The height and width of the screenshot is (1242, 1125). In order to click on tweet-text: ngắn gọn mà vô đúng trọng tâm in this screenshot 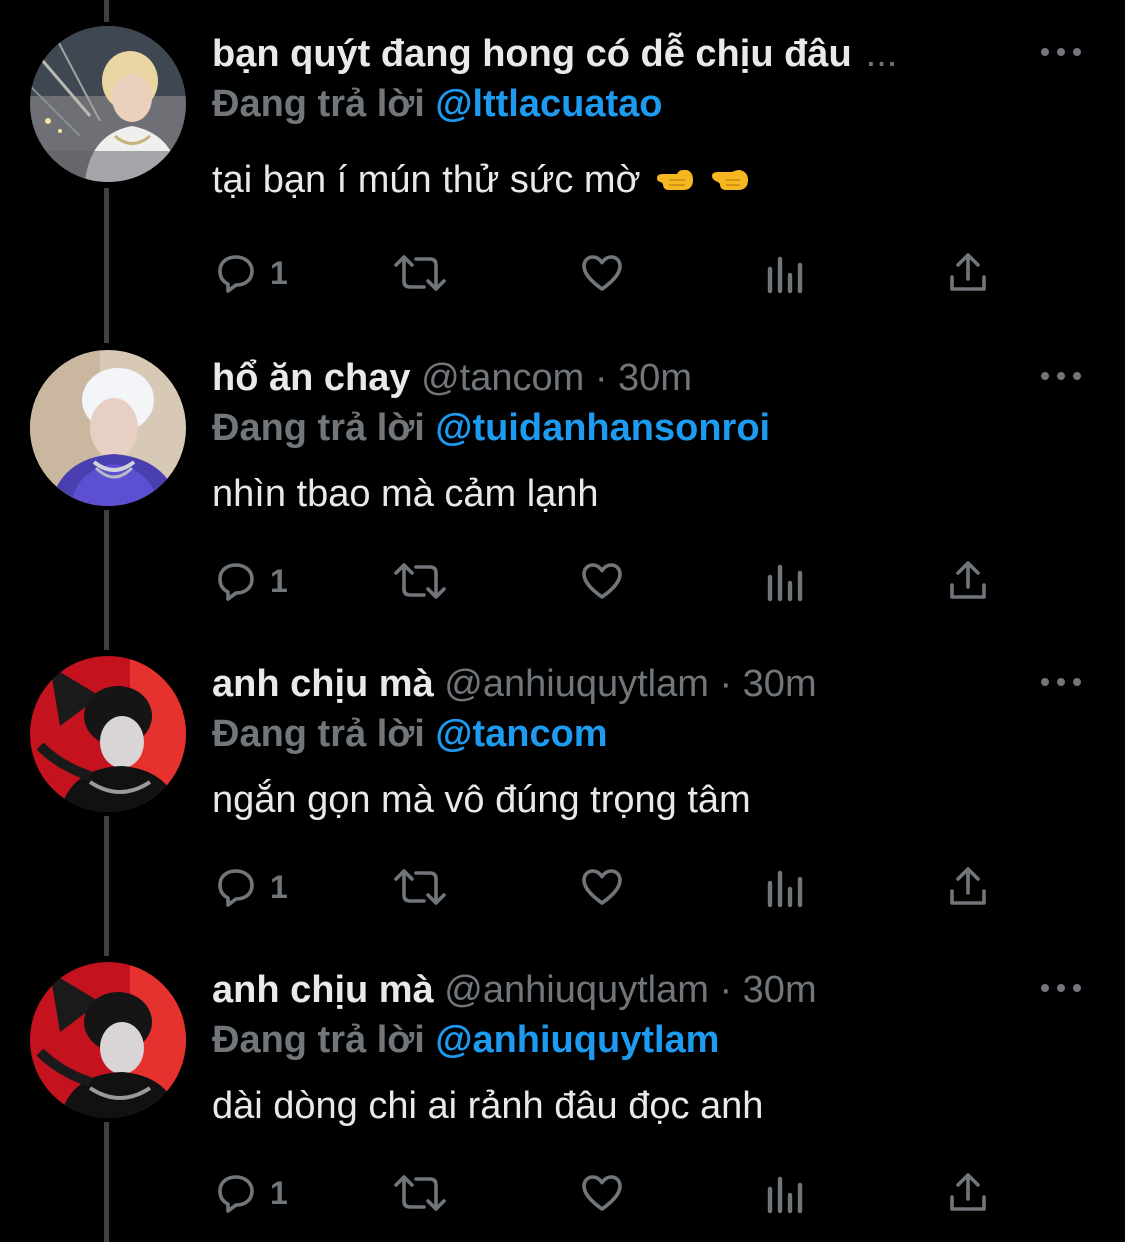, I will do `click(638, 800)`.